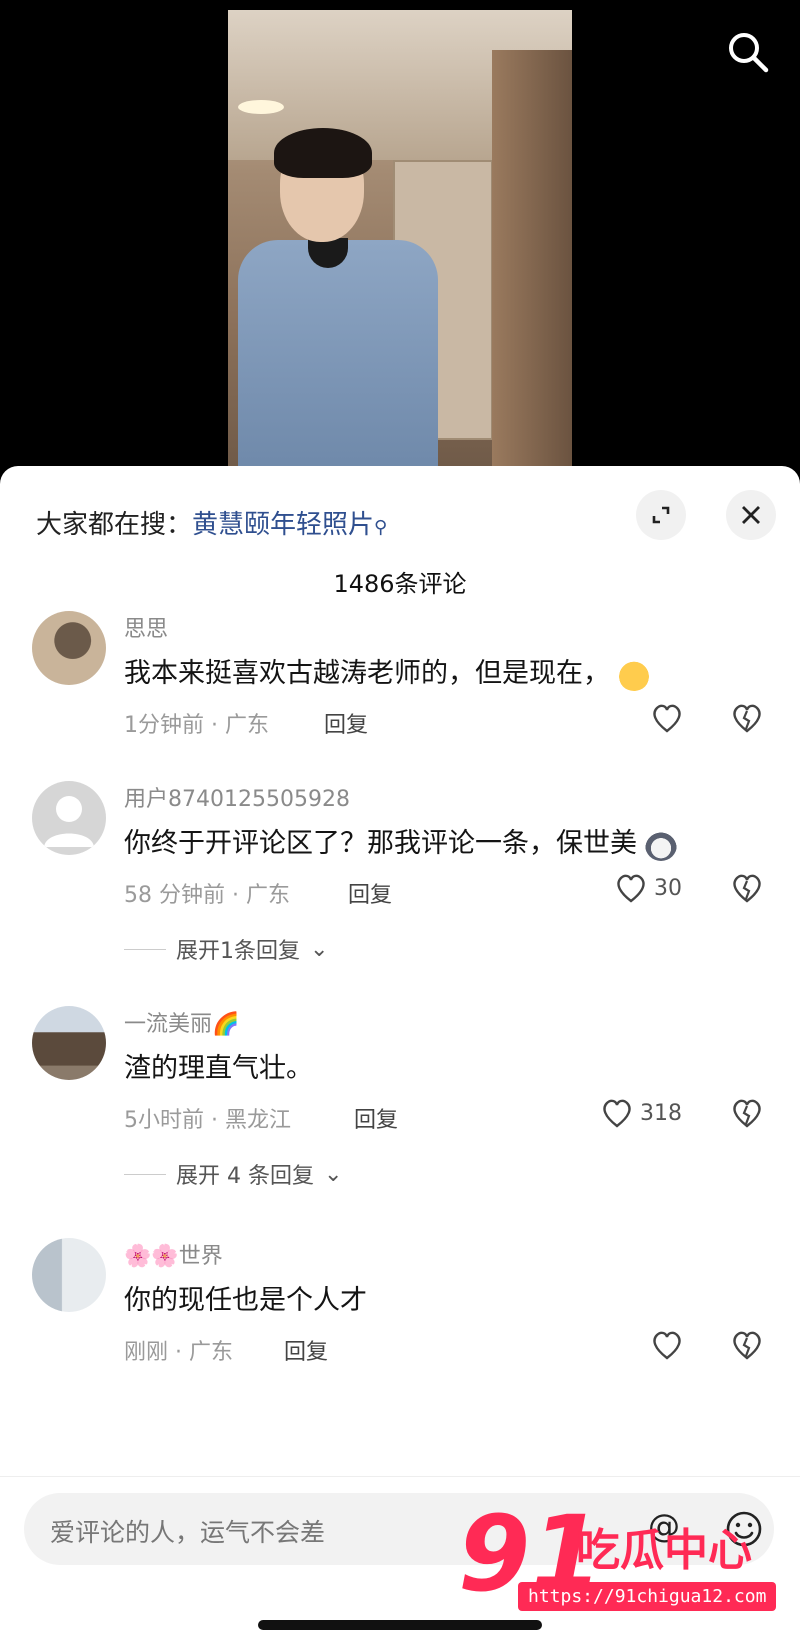 Image resolution: width=800 pixels, height=1646 pixels. I want to click on comment-username: 用户8740125505928, so click(237, 797).